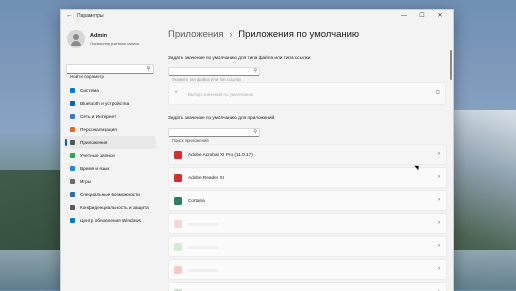 The height and width of the screenshot is (291, 516). I want to click on accessibility-icon, so click(72, 194).